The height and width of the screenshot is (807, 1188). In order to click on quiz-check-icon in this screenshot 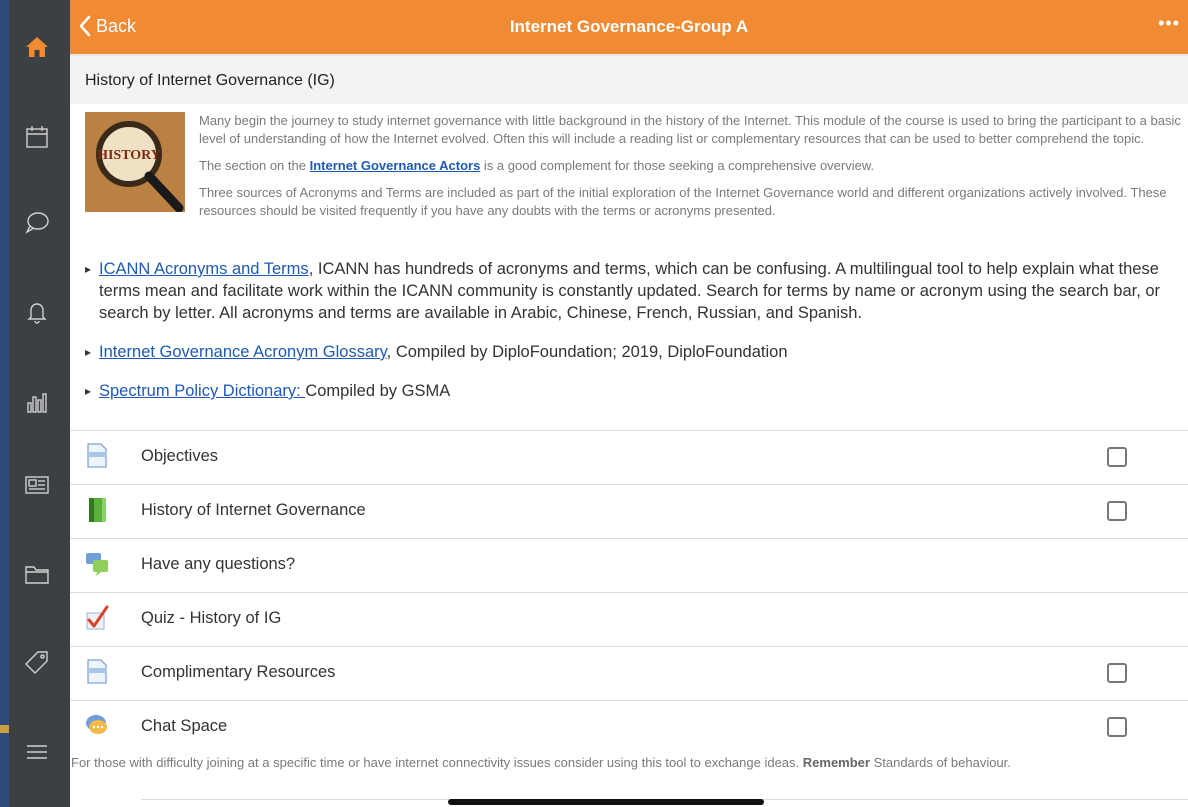, I will do `click(97, 617)`.